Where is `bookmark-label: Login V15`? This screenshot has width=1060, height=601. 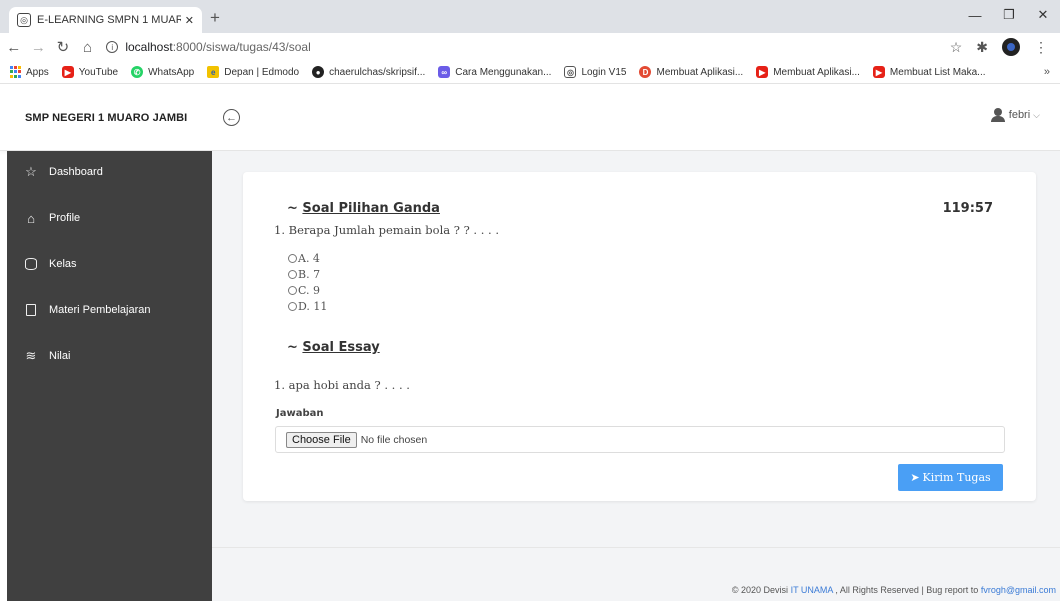 bookmark-label: Login V15 is located at coordinates (604, 72).